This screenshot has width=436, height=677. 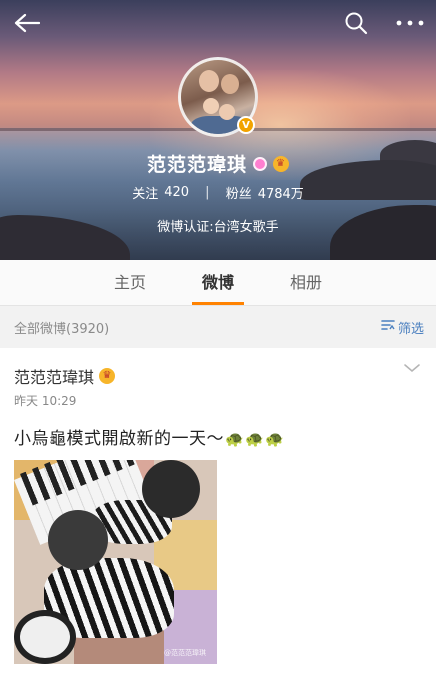 I want to click on tab-album: 相册, so click(x=306, y=282).